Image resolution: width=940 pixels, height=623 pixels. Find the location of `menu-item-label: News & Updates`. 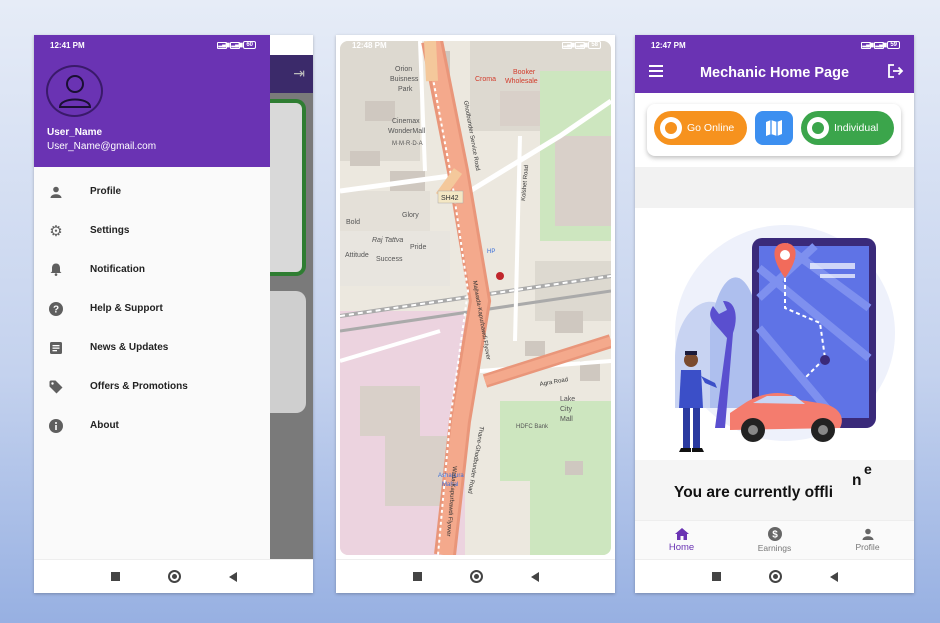

menu-item-label: News & Updates is located at coordinates (129, 347).